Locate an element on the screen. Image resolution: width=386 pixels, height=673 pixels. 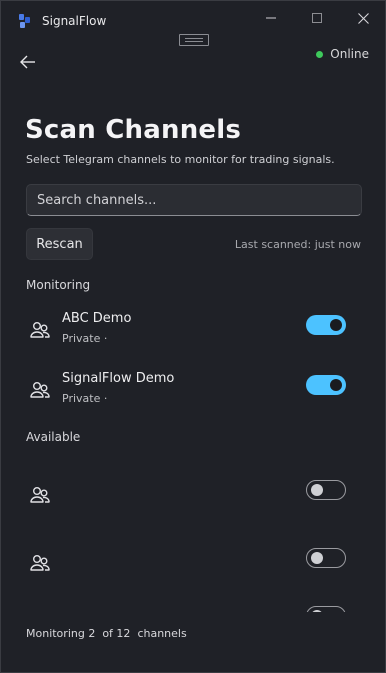
connection-status: Online is located at coordinates (342, 54).